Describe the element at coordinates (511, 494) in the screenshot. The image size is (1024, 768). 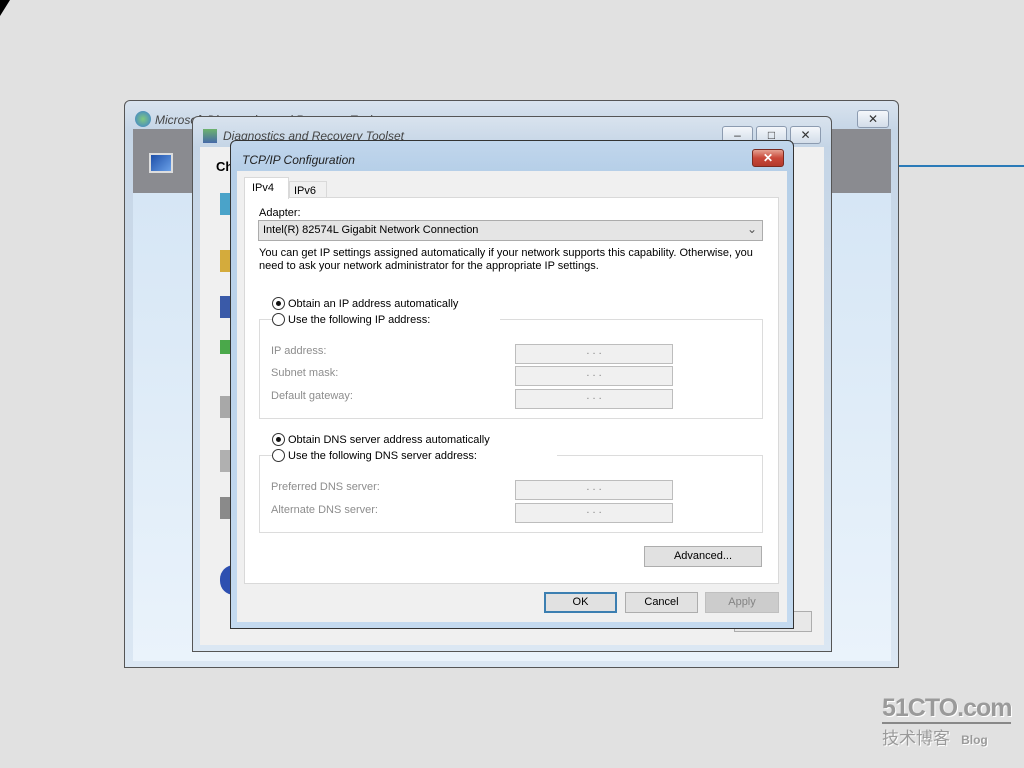
I see `dns-group` at that location.